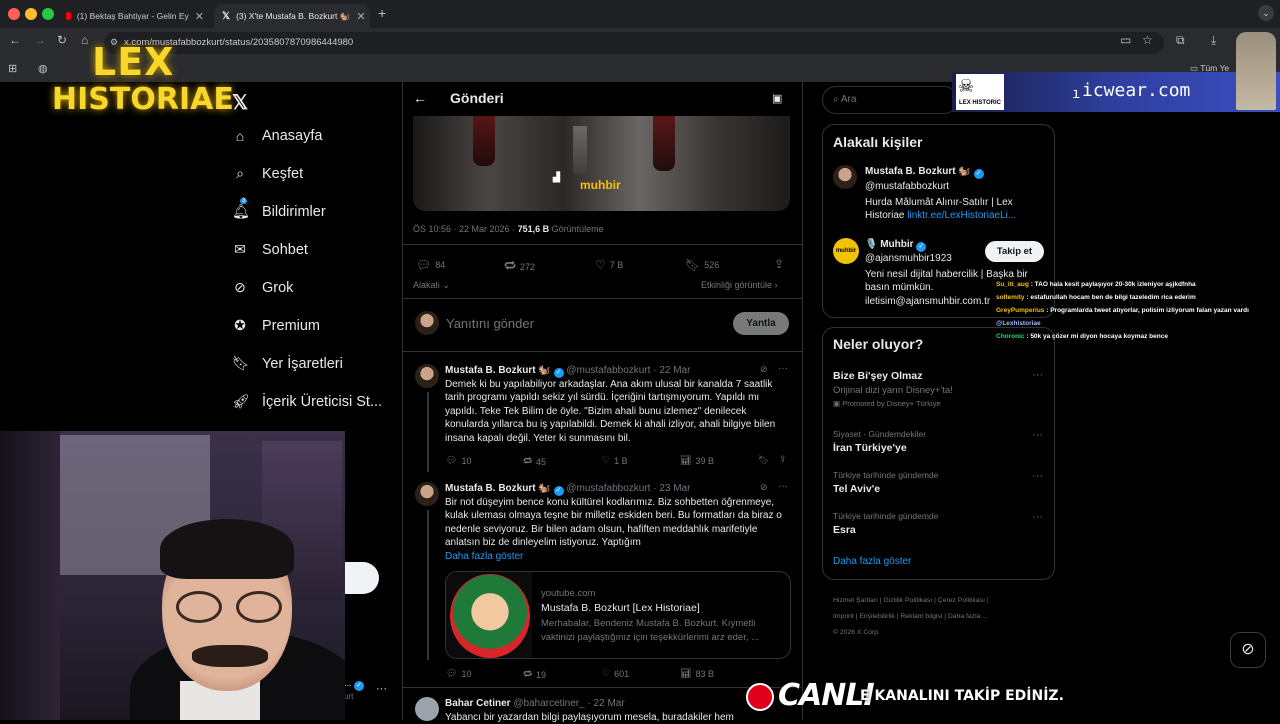  I want to click on repost-stat: 🔁︎ 272, so click(519, 266).